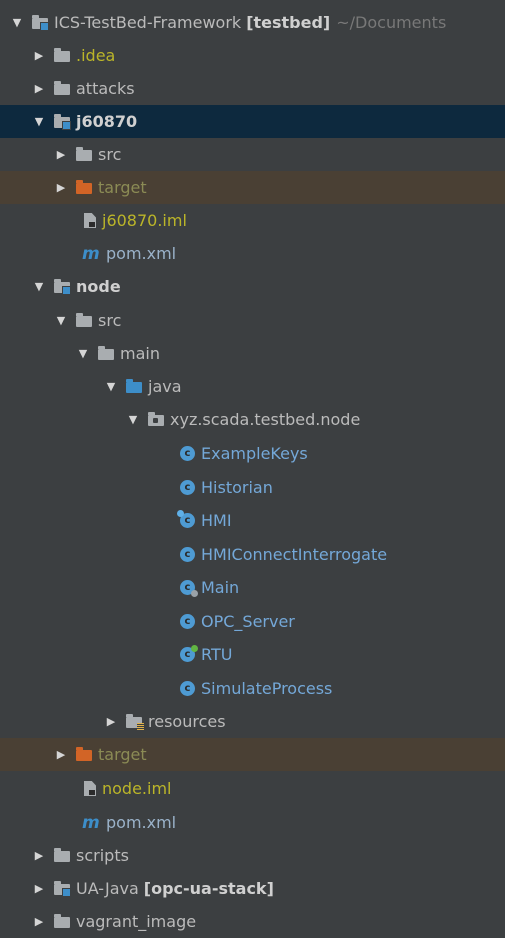 Image resolution: width=505 pixels, height=938 pixels. Describe the element at coordinates (217, 654) in the screenshot. I see `tree-item-label: RTU` at that location.